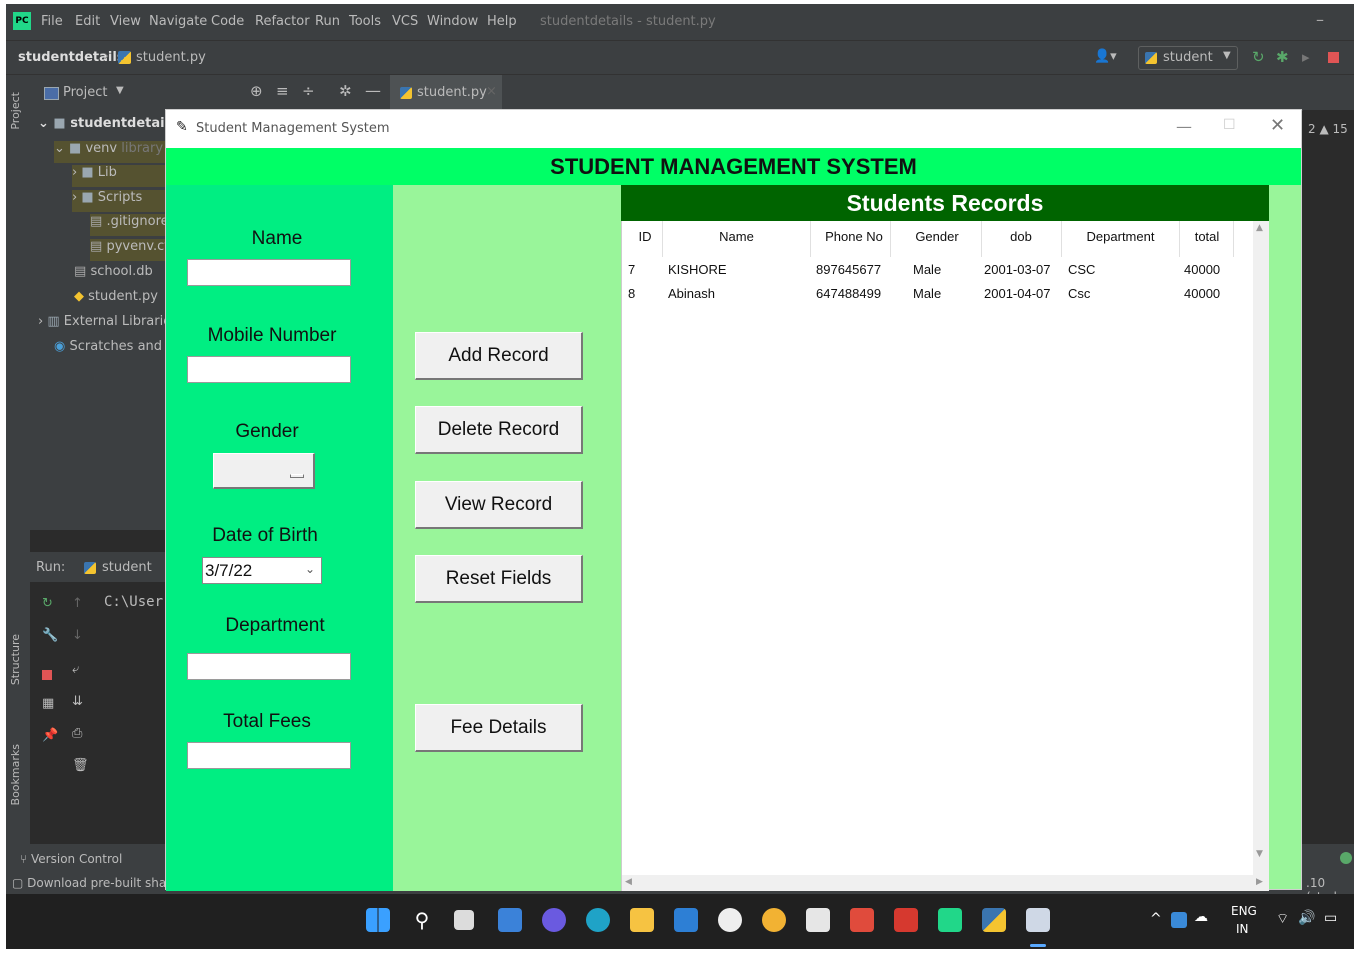  I want to click on column-header-phone: Phone No, so click(854, 239).